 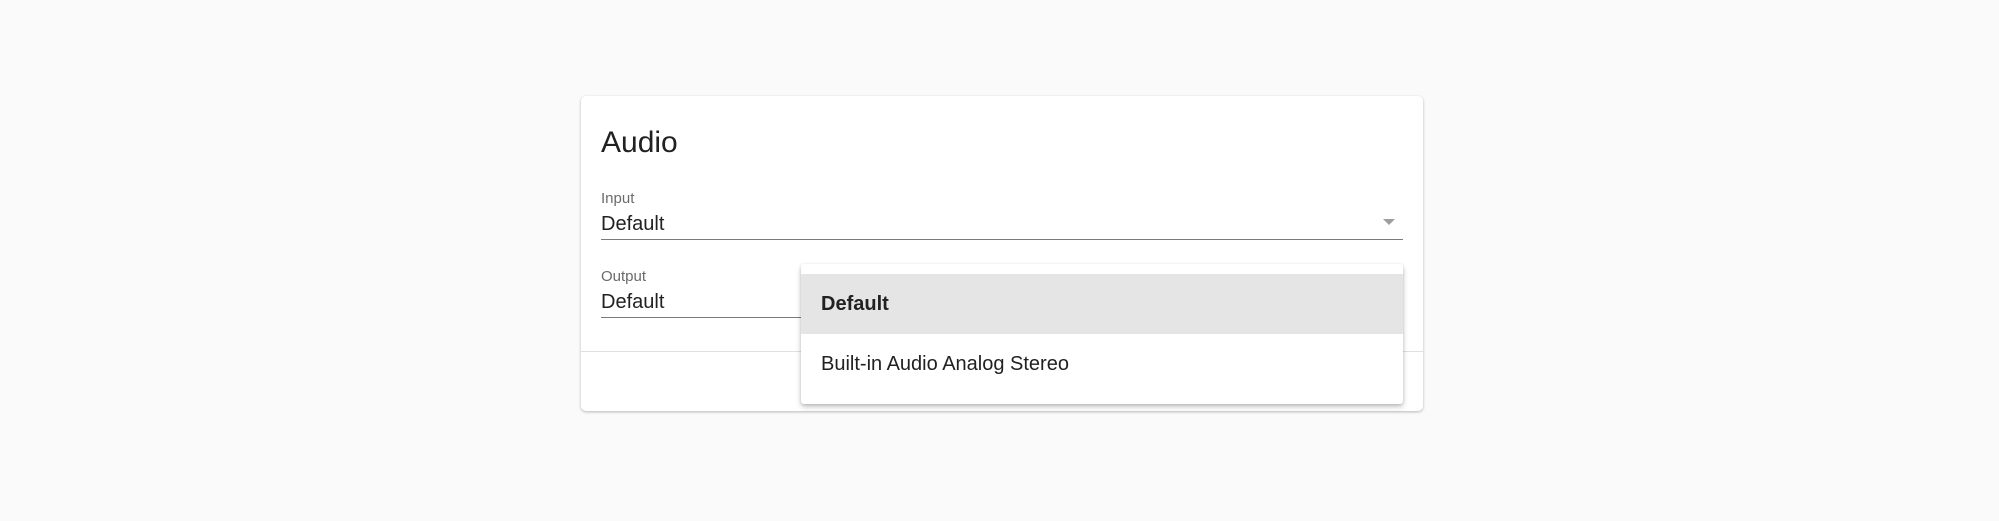 I want to click on input-label: Input, so click(x=618, y=198).